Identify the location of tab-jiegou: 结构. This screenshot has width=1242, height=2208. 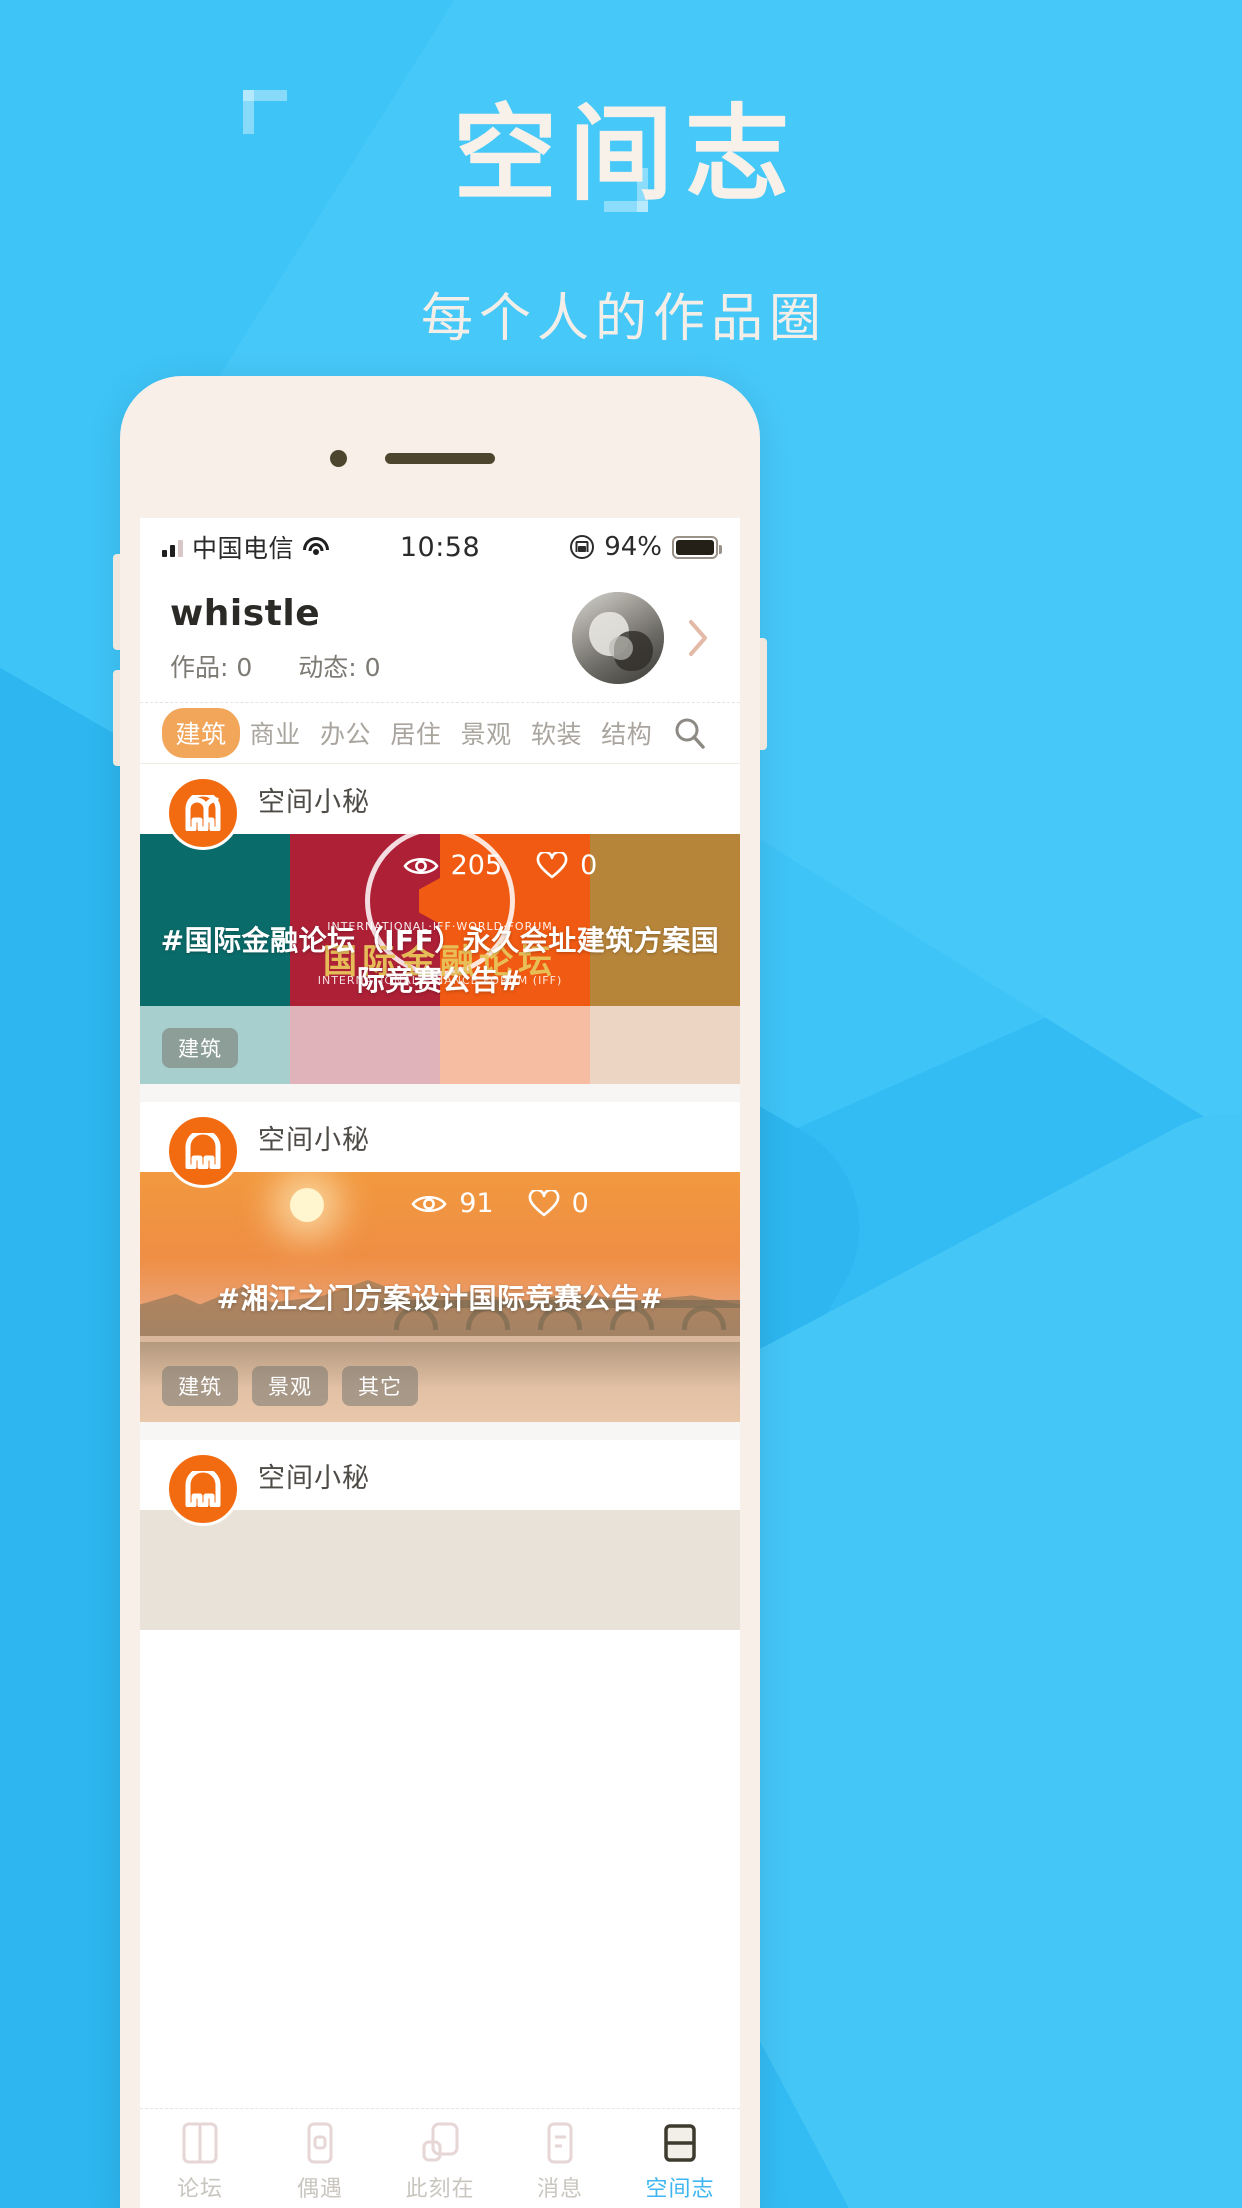
(627, 733).